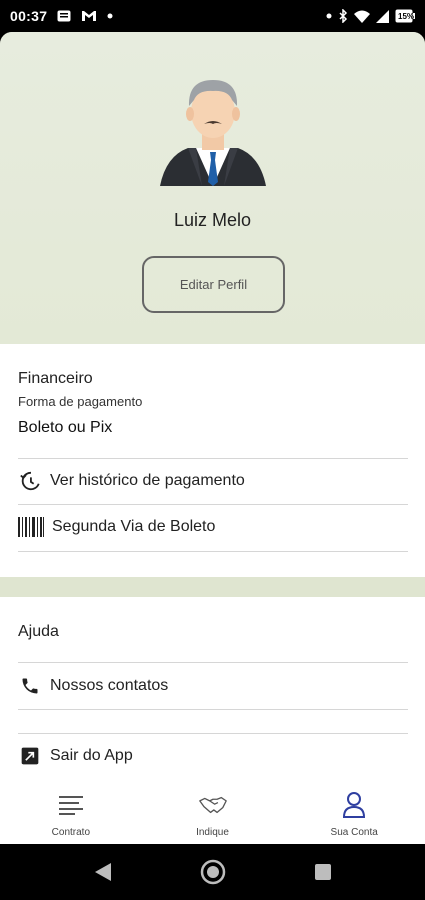 Image resolution: width=425 pixels, height=900 pixels. What do you see at coordinates (362, 16) in the screenshot?
I see `wifi-icon` at bounding box center [362, 16].